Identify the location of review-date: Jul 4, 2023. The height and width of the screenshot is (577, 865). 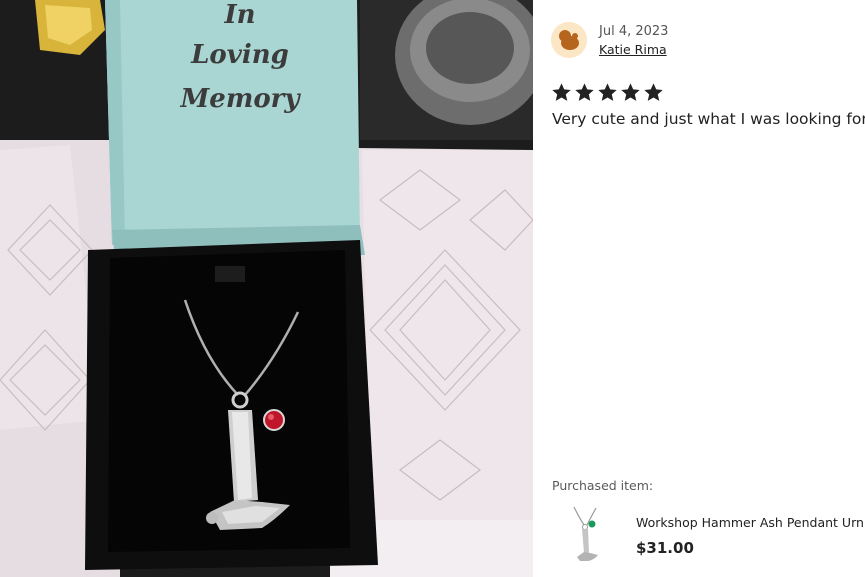
(634, 31).